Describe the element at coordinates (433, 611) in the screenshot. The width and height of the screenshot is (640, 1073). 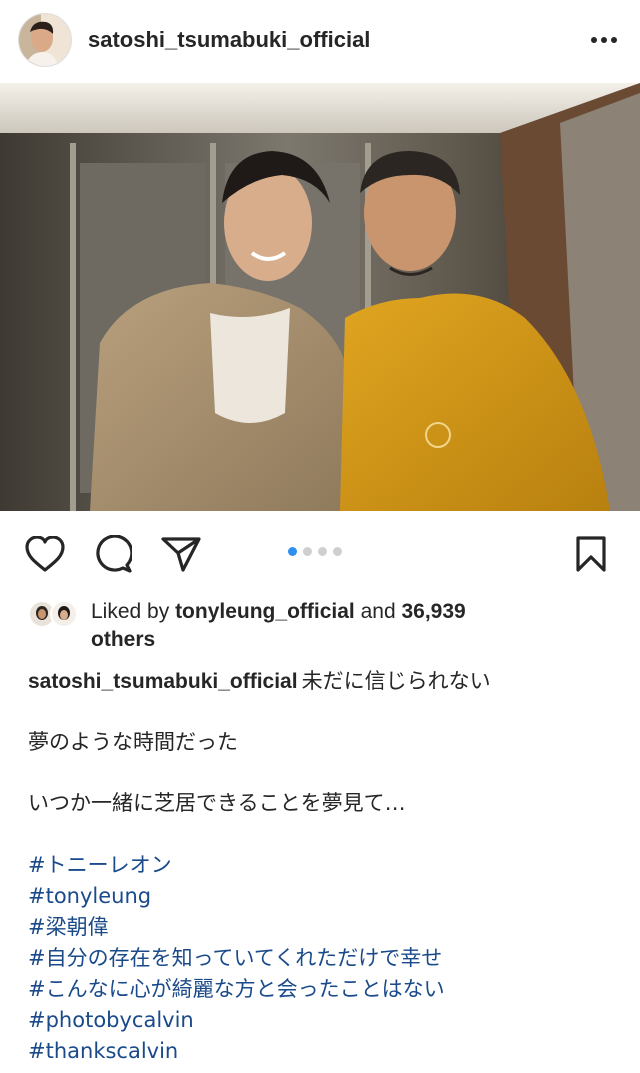
I see `likes-count: 36,939` at that location.